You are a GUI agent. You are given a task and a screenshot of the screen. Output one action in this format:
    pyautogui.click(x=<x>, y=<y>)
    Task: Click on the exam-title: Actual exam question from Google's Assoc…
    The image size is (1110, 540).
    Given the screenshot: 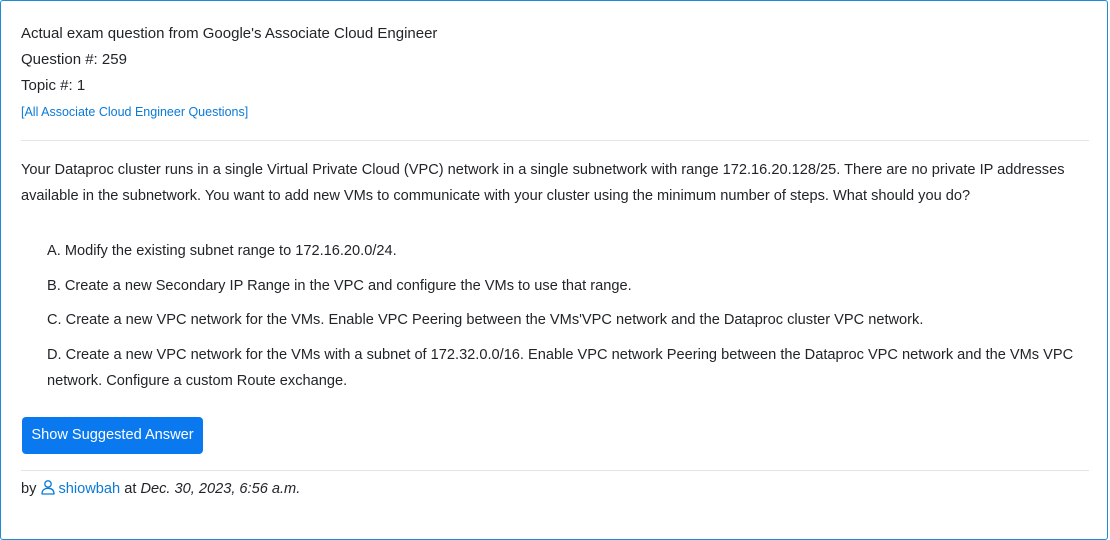 What is the action you would take?
    pyautogui.click(x=229, y=33)
    